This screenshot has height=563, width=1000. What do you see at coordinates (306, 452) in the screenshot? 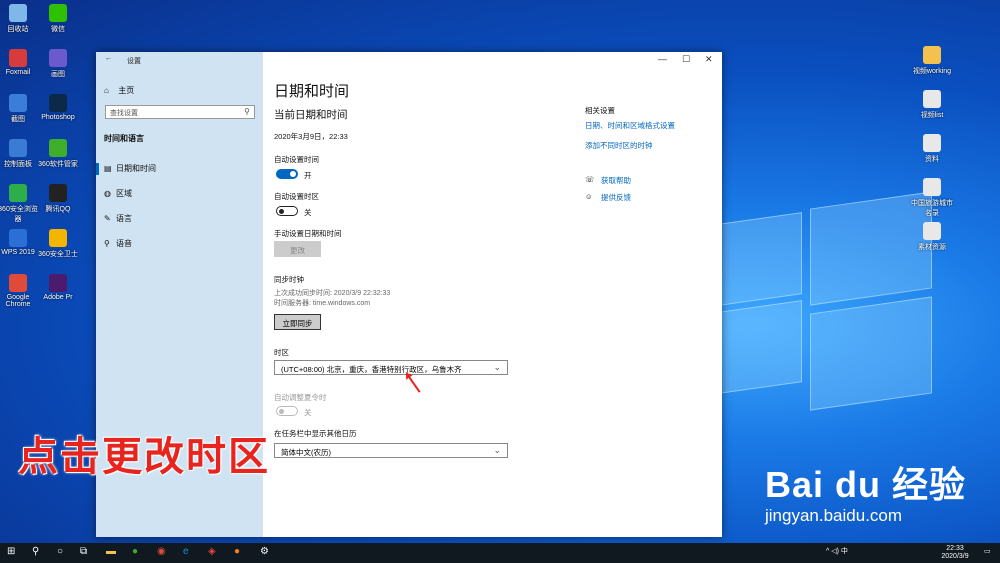
I see `calendar-value: 简体中文(农历)` at bounding box center [306, 452].